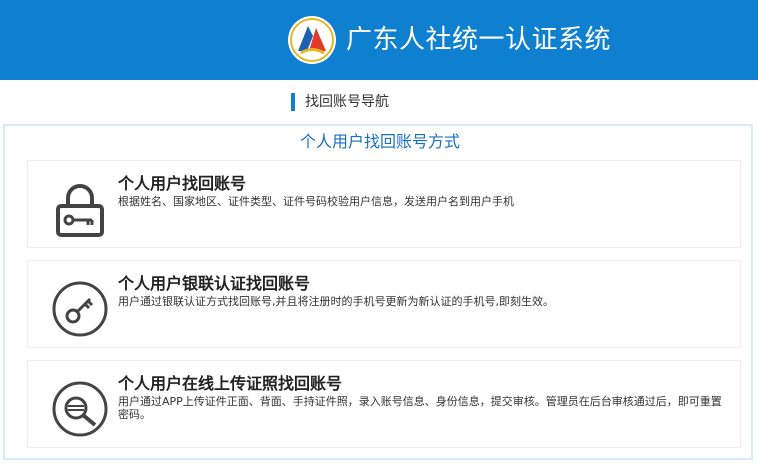 The height and width of the screenshot is (464, 758). Describe the element at coordinates (312, 40) in the screenshot. I see `guangdong-hrss-logo-icon` at that location.